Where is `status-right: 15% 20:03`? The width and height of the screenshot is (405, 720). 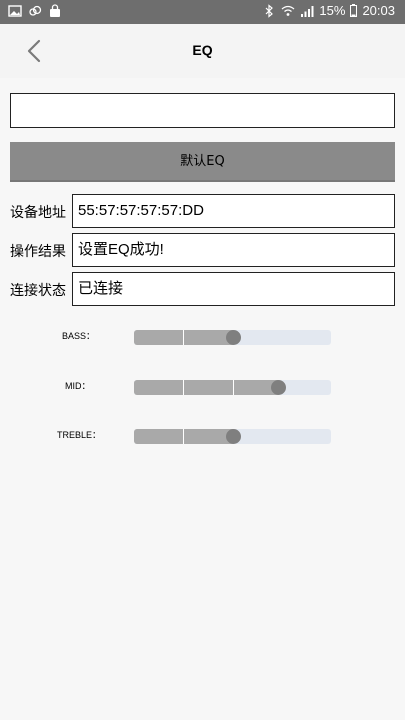 status-right: 15% 20:03 is located at coordinates (328, 10).